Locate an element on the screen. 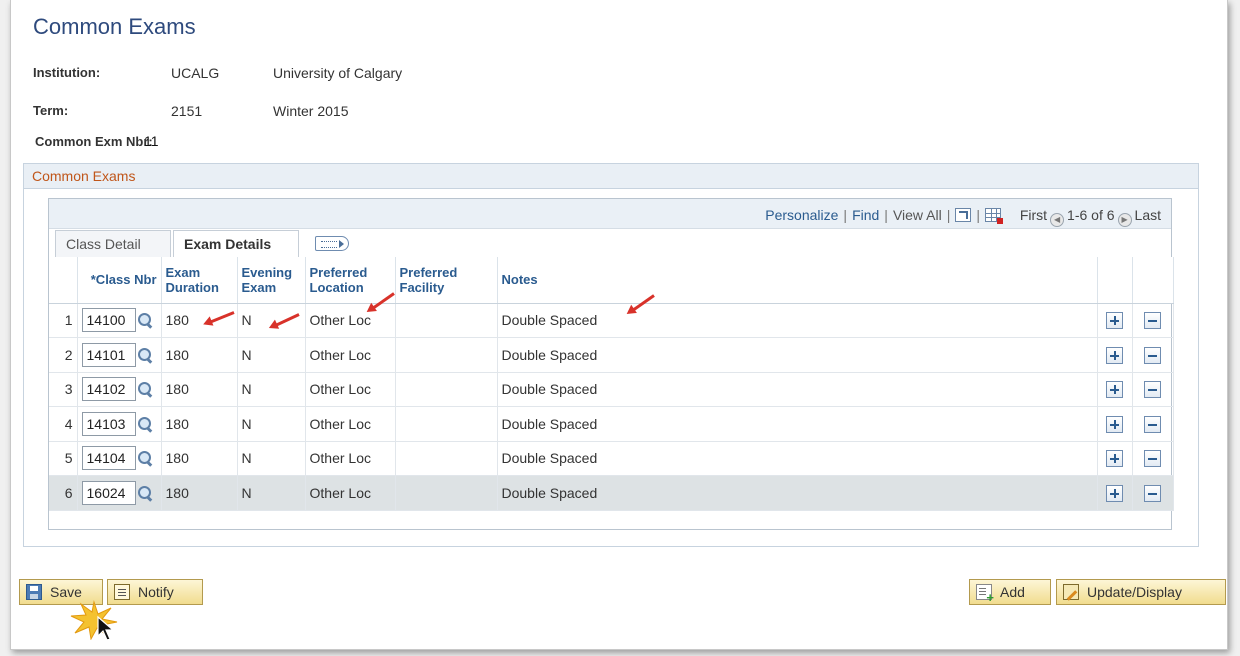 Image resolution: width=1240 pixels, height=656 pixels. update-display-icon is located at coordinates (1071, 592).